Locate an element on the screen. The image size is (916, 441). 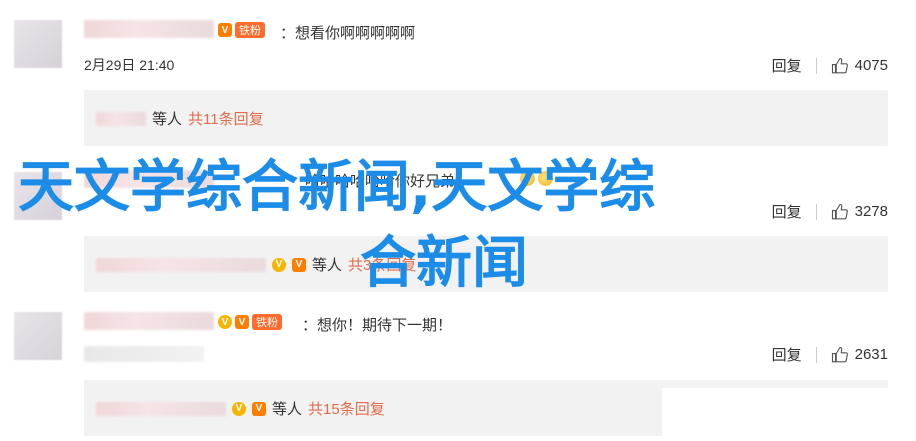
like-count: 4075 is located at coordinates (871, 65).